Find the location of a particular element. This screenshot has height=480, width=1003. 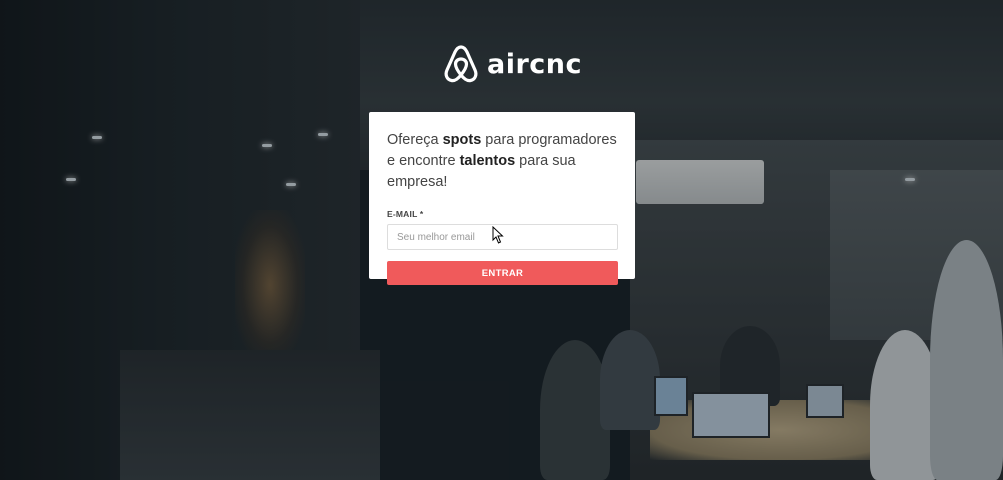

headline-emphasis-spots: spots is located at coordinates (462, 140).